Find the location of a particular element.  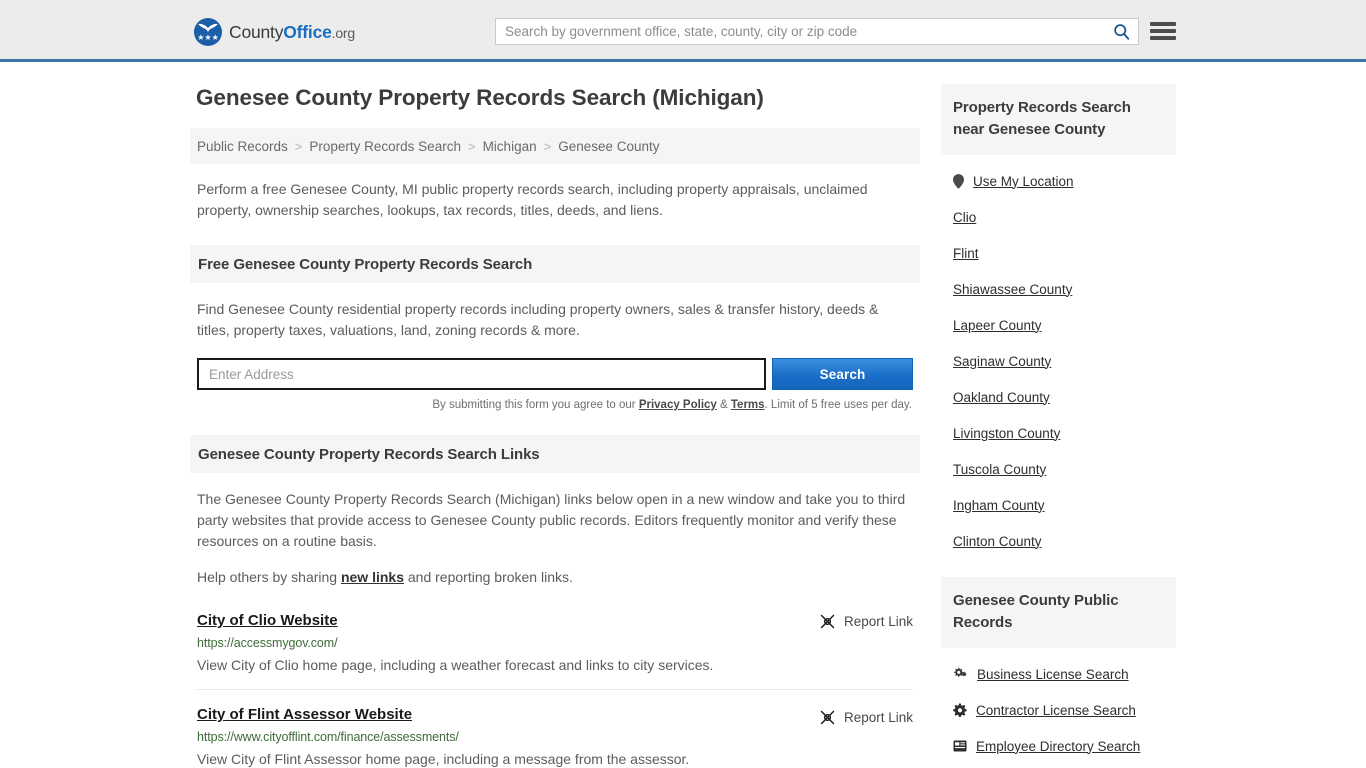

logo-text-org: .org is located at coordinates (343, 32).